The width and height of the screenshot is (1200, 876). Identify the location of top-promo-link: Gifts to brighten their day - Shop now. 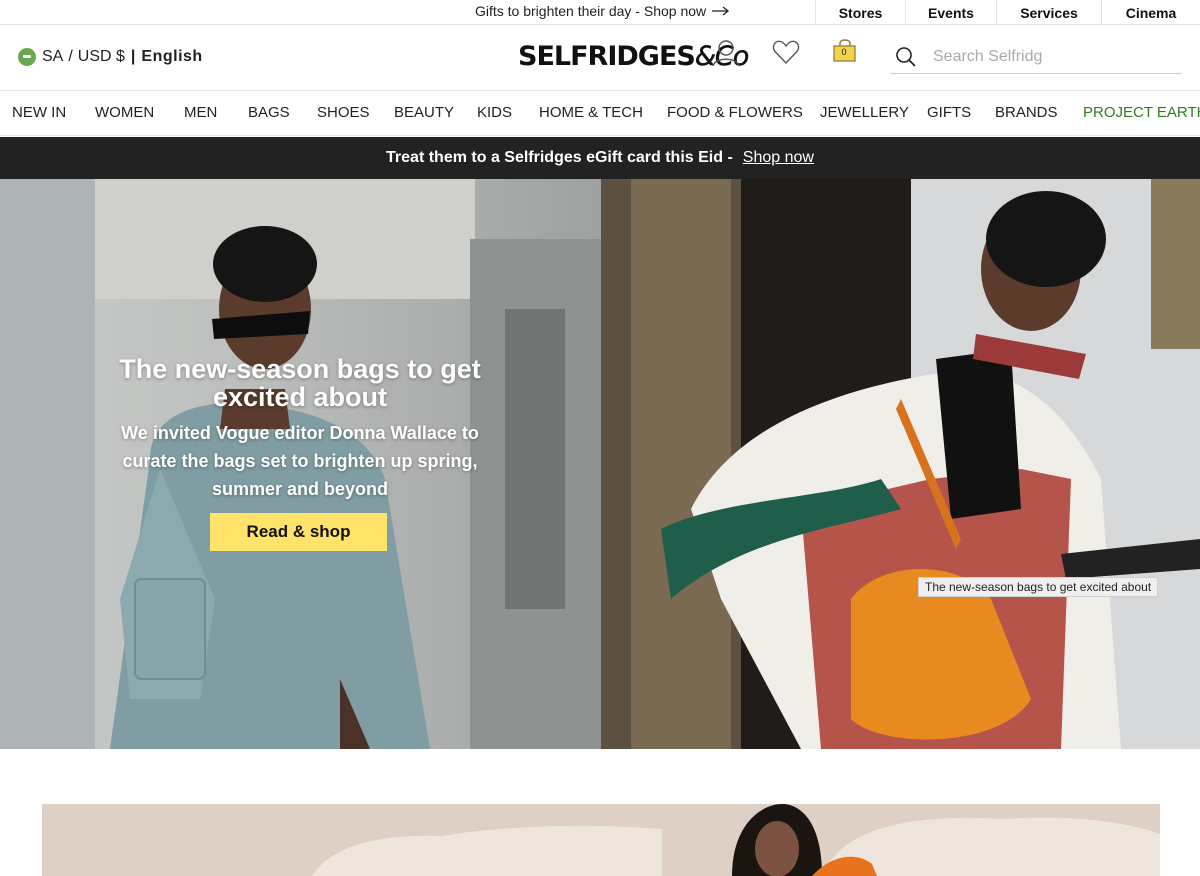
(602, 11).